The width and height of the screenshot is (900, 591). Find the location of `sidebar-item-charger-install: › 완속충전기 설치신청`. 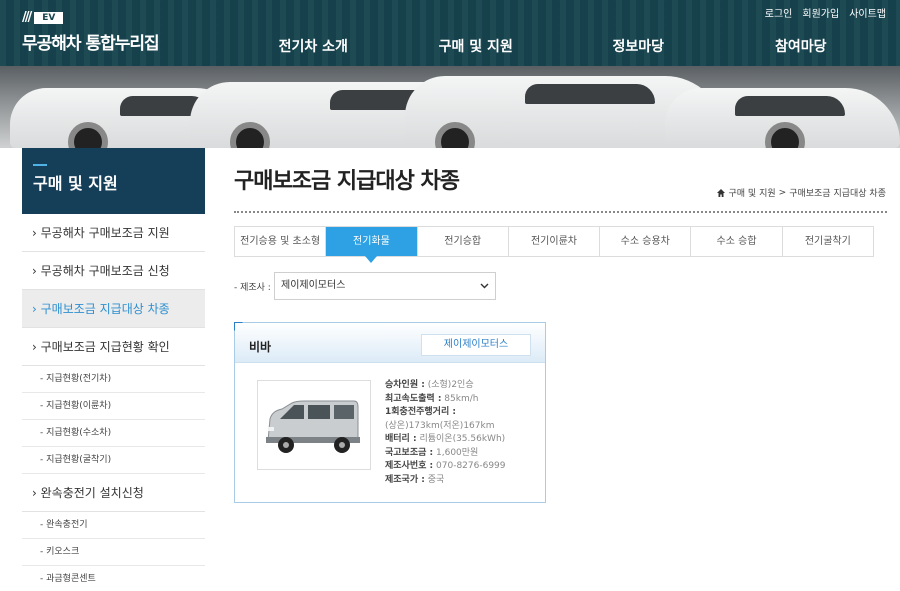

sidebar-item-charger-install: › 완속충전기 설치신청 is located at coordinates (113, 493).